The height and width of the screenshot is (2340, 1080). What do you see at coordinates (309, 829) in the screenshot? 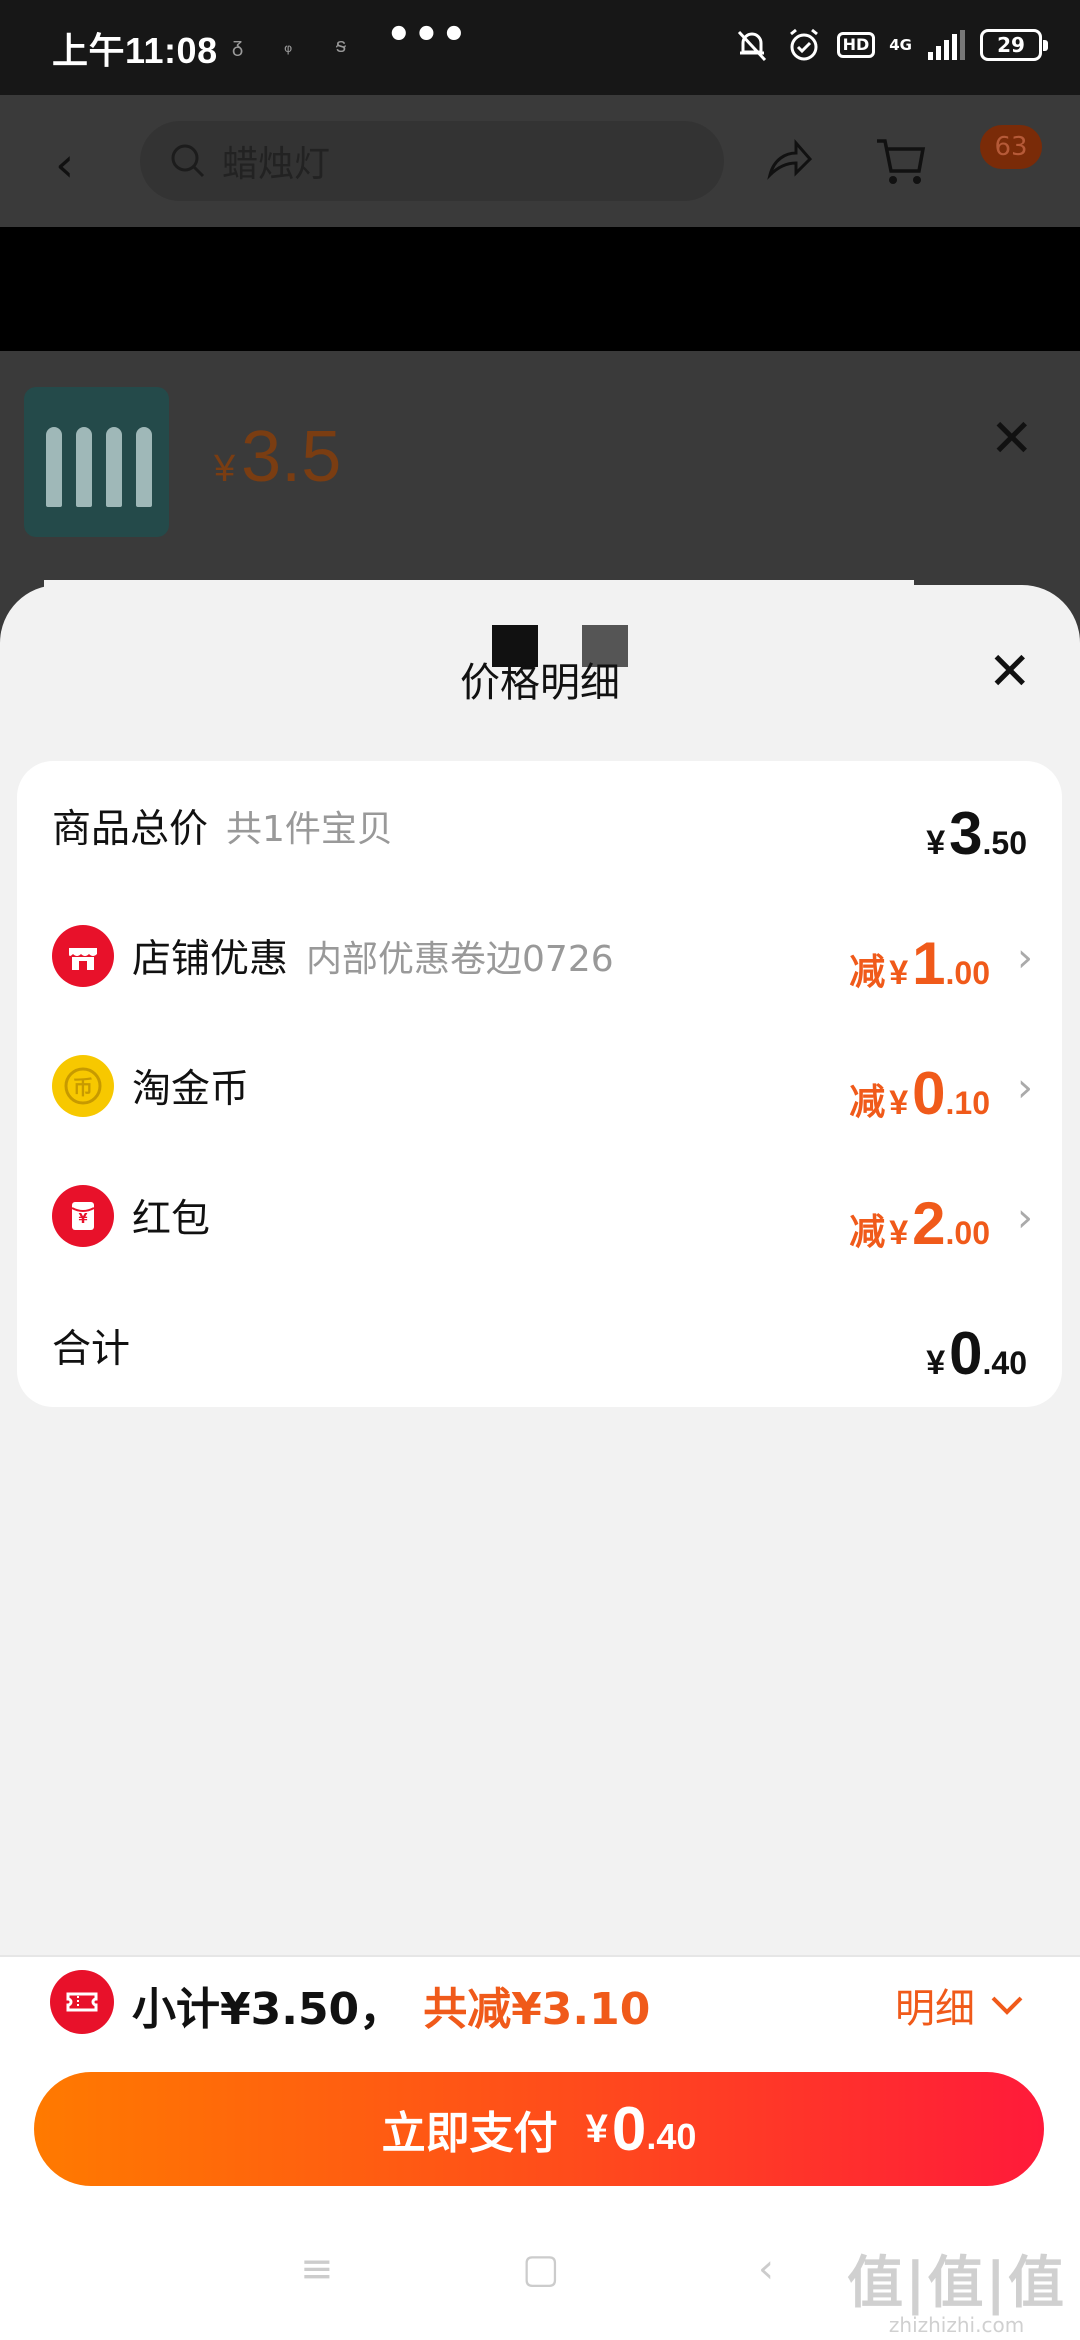
I see `row-sub: 共1件宝贝` at bounding box center [309, 829].